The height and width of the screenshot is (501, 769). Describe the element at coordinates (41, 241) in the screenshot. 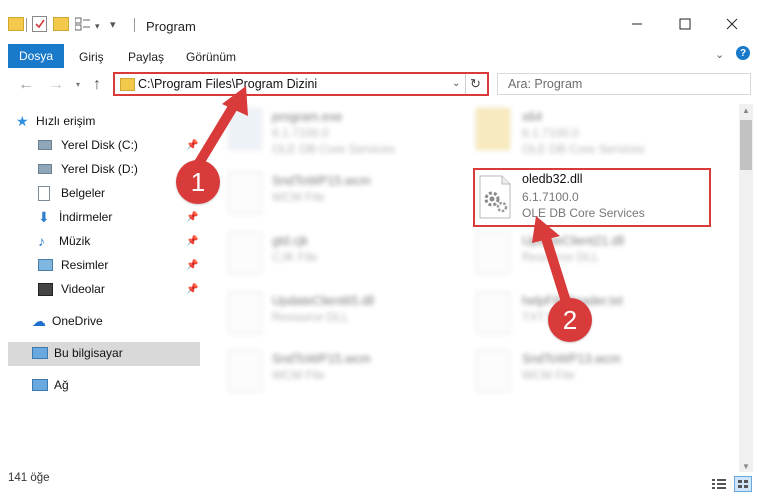

I see `music-icon: ♪` at that location.